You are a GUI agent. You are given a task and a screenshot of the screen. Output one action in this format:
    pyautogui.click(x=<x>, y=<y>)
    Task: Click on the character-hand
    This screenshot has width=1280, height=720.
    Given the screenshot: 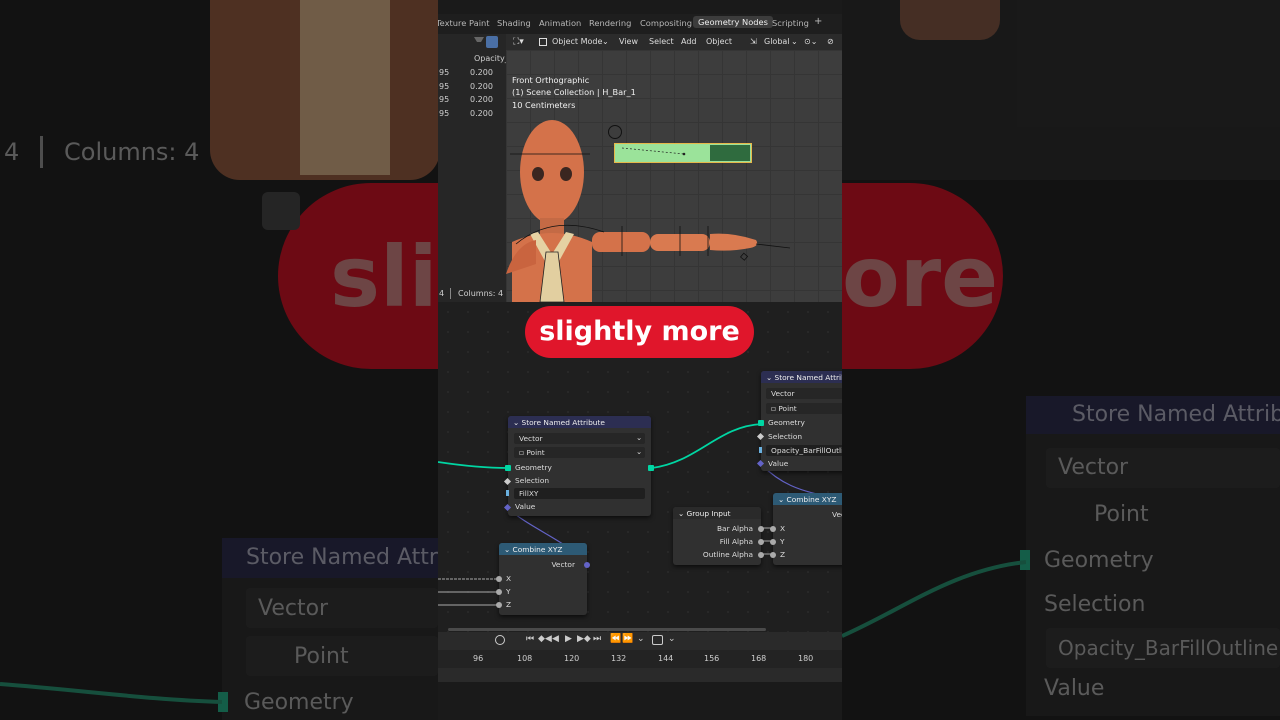 What is the action you would take?
    pyautogui.click(x=734, y=242)
    